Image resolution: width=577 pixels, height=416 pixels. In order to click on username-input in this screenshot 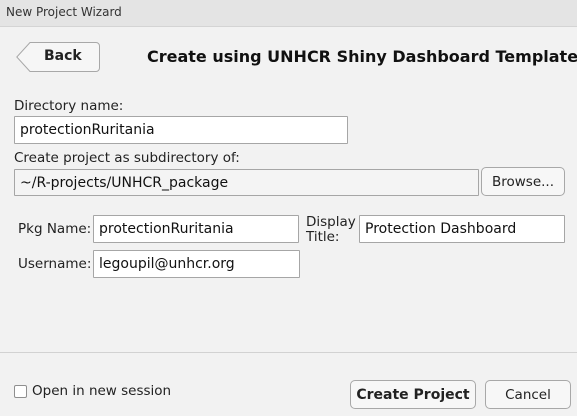, I will do `click(196, 264)`.